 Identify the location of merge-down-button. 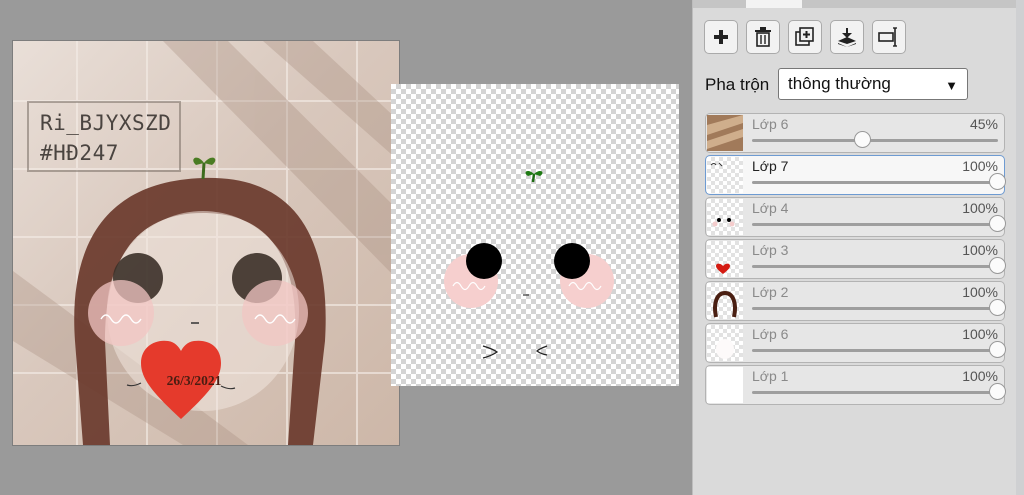
(847, 37).